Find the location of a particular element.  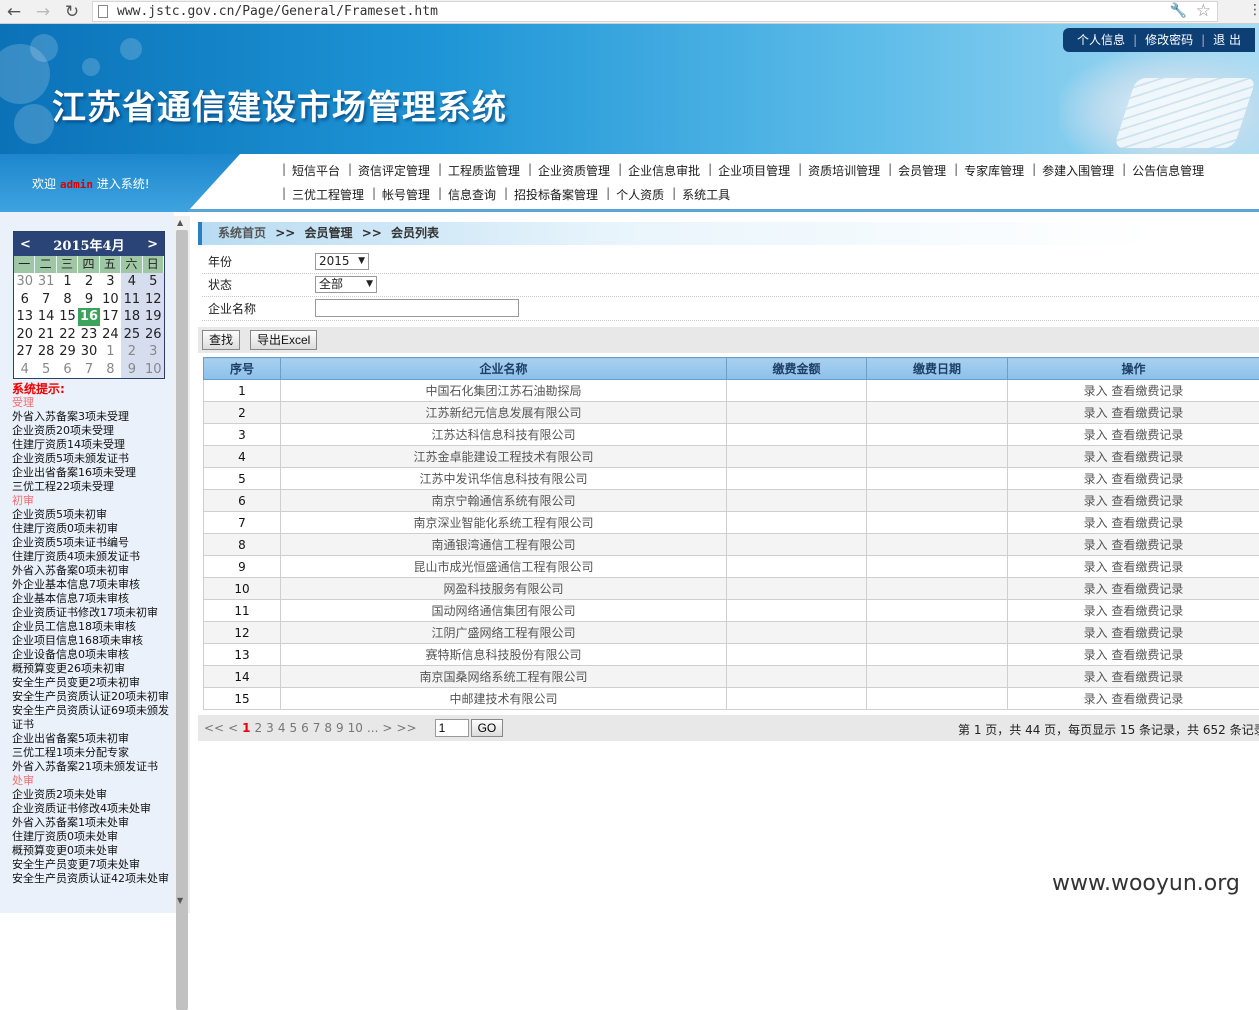

tips-item: 企业资质2项未处审 is located at coordinates (92, 795).